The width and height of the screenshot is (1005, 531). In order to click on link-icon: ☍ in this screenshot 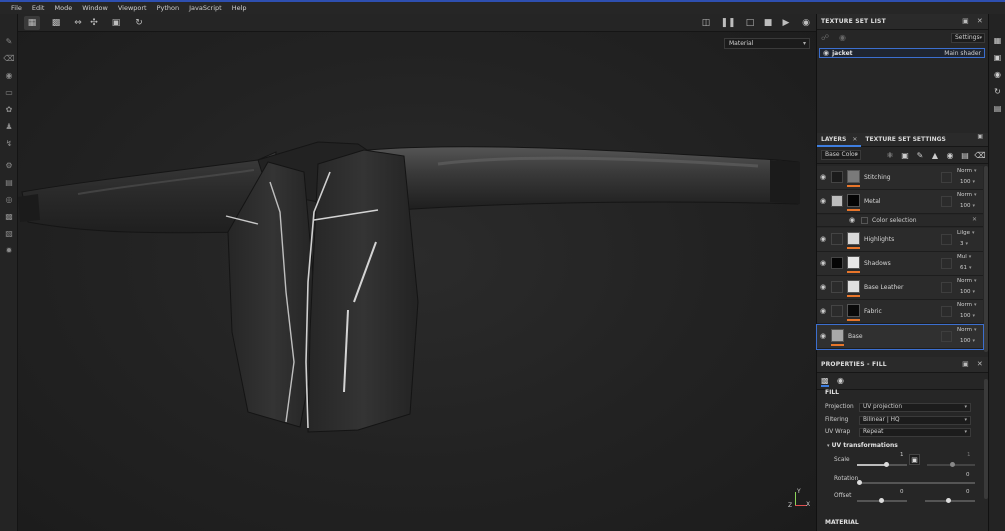, I will do `click(825, 37)`.